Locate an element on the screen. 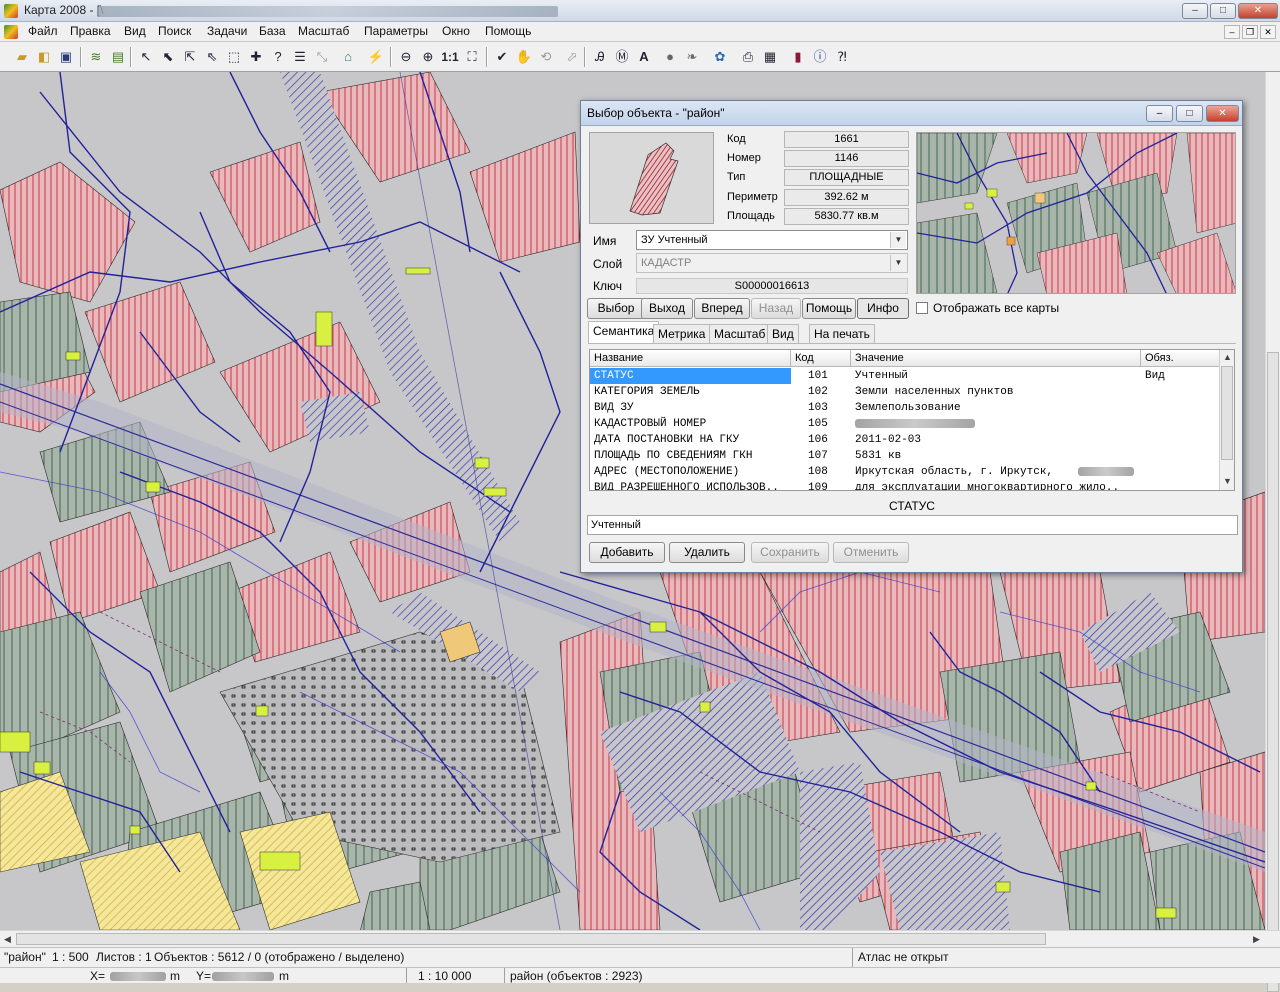 The height and width of the screenshot is (992, 1280). vertical-scroll-thumb is located at coordinates (1273, 672).